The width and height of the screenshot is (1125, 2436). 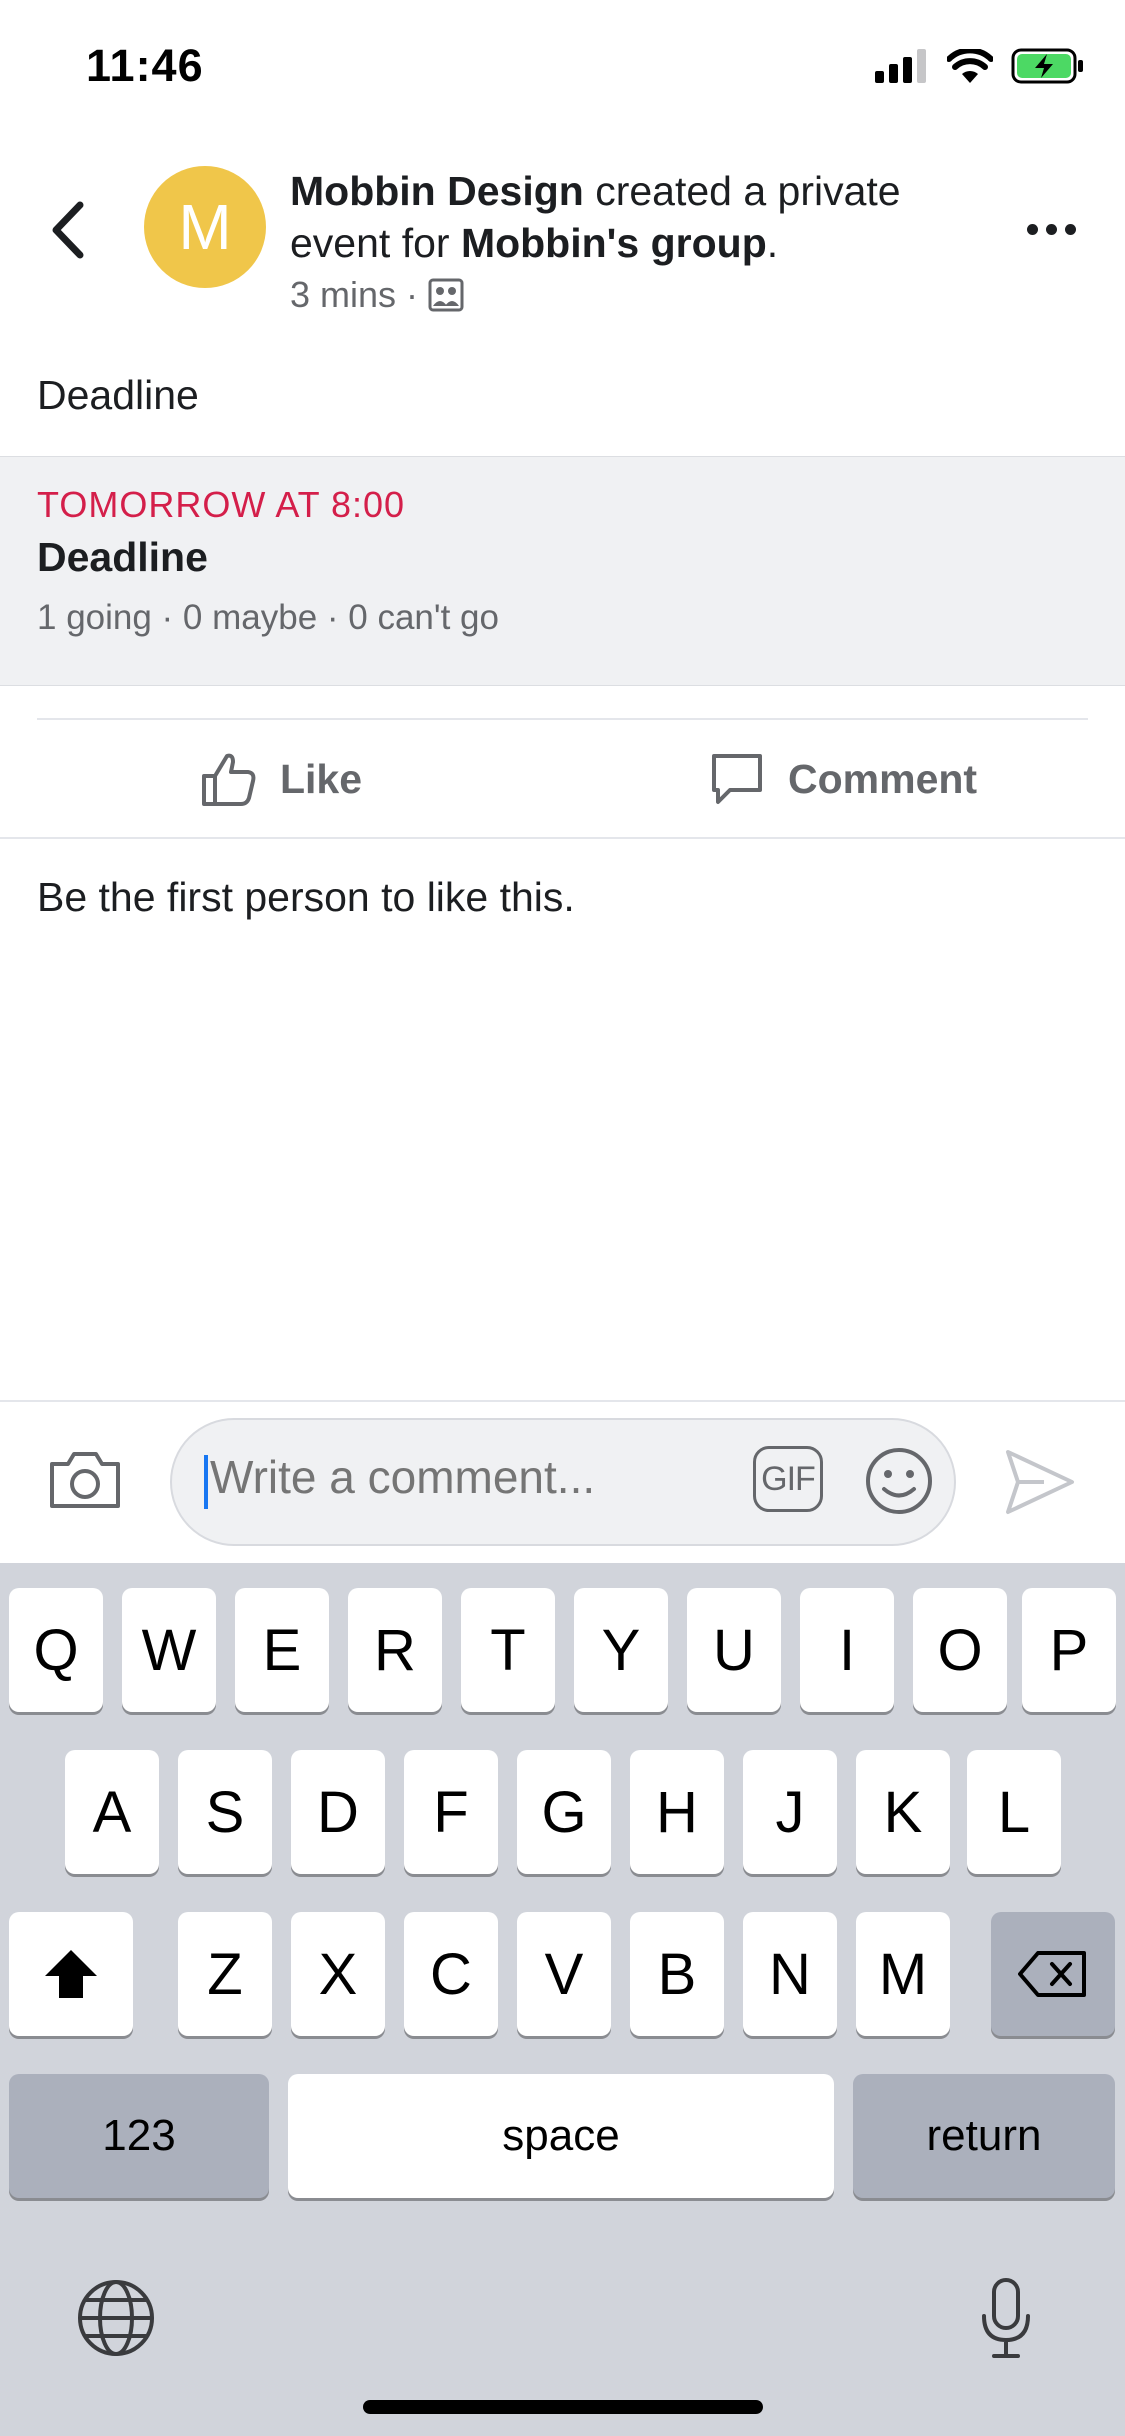 I want to click on more-options-icon, so click(x=1051, y=229).